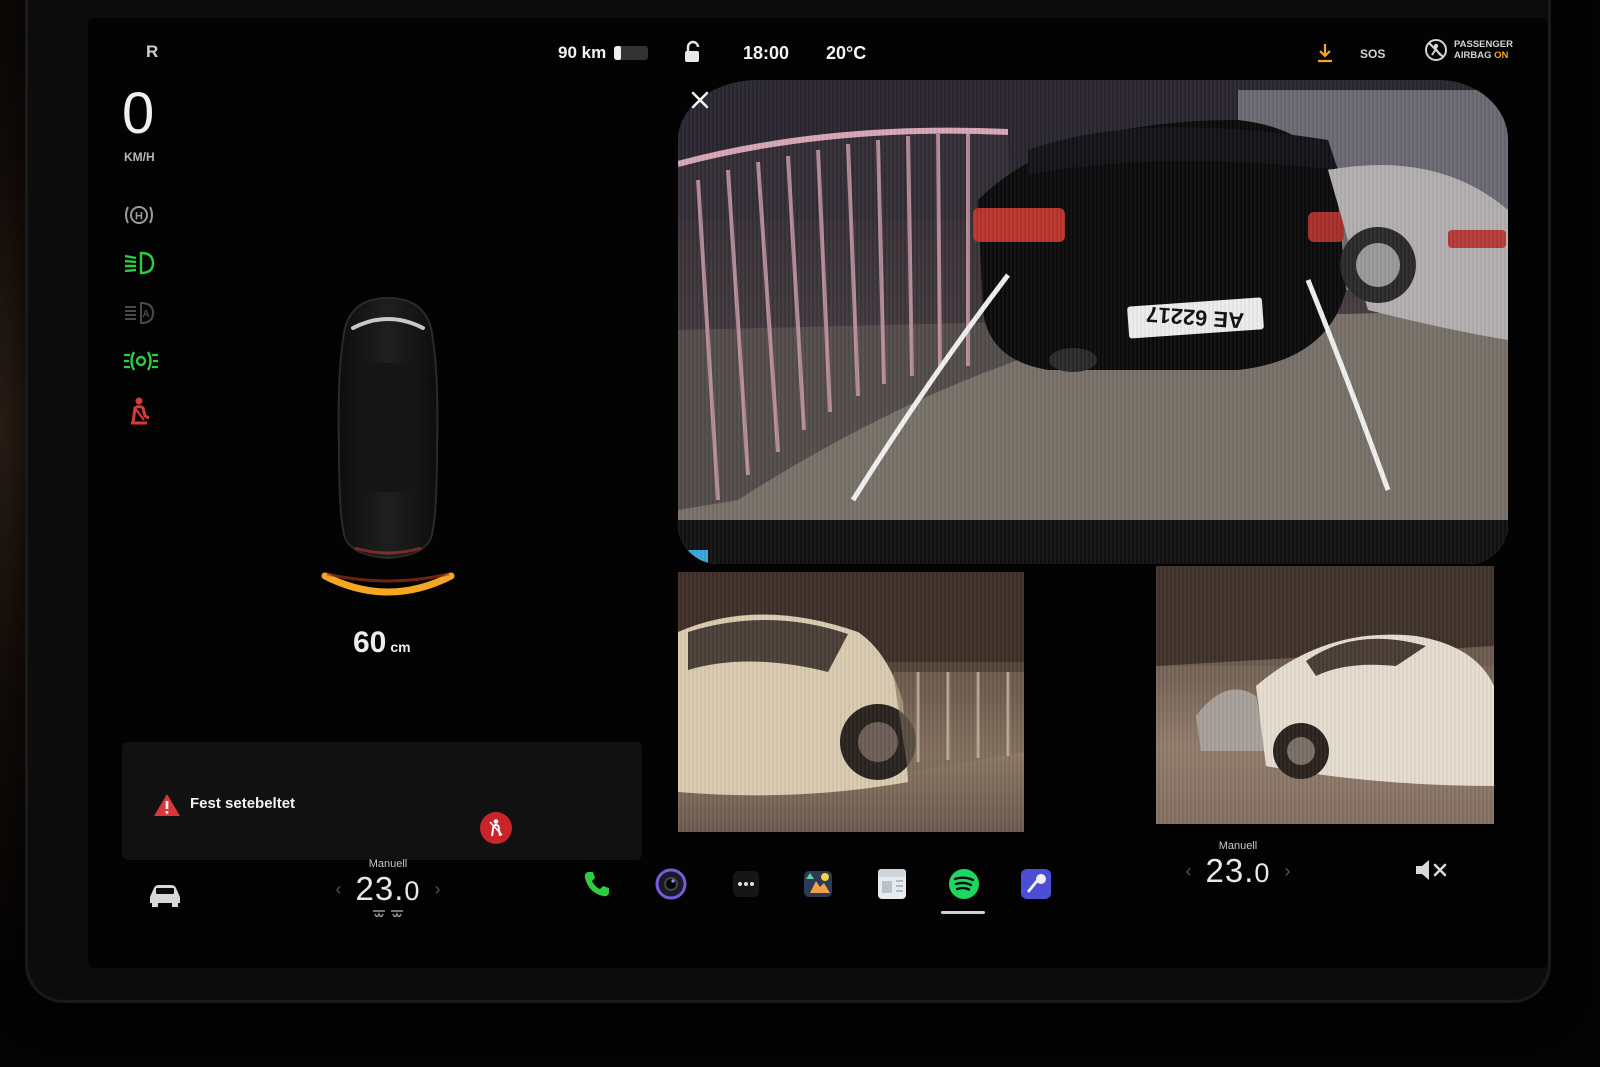 The width and height of the screenshot is (1600, 1067). I want to click on passenger-temperature: 23.0, so click(1238, 871).